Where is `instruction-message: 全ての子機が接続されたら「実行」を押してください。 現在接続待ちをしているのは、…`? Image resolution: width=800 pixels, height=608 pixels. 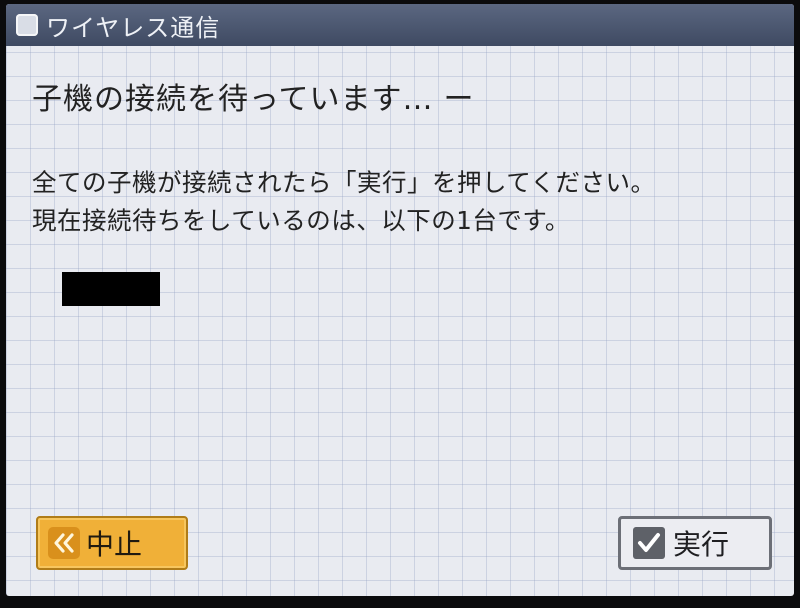
instruction-message: 全ての子機が接続されたら「実行」を押してください。 現在接続待ちをしているのは、… is located at coordinates (344, 202).